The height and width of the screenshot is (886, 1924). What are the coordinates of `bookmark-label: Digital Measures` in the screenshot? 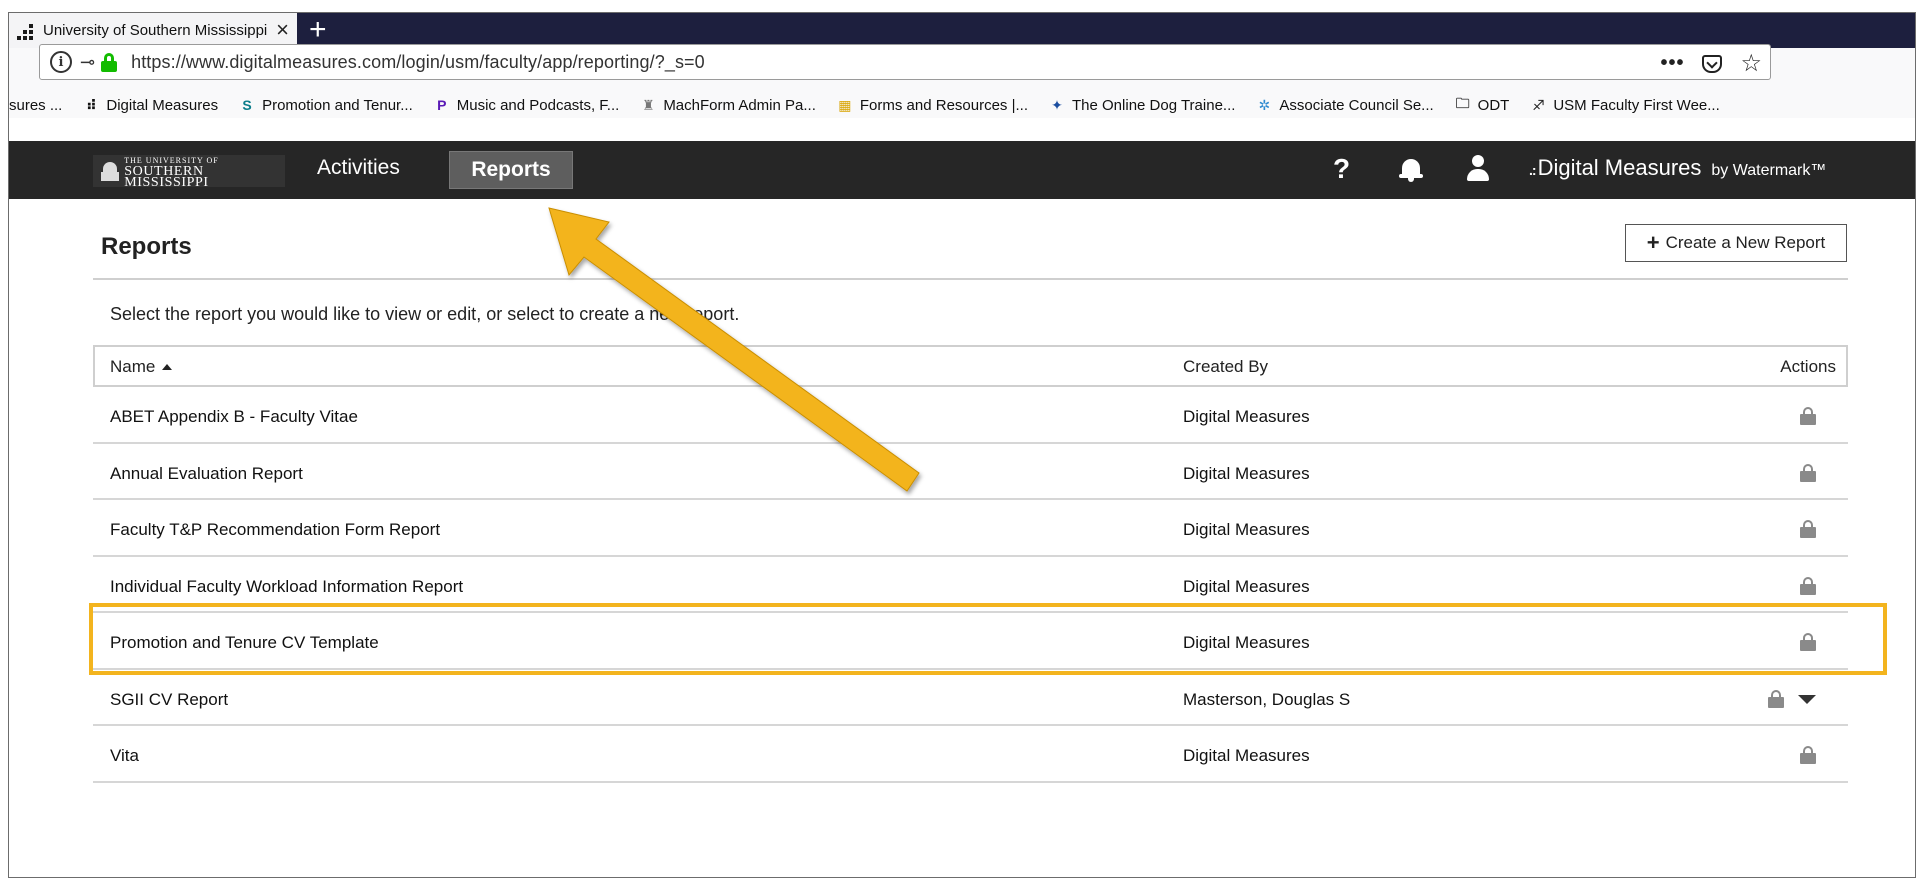 It's located at (162, 105).